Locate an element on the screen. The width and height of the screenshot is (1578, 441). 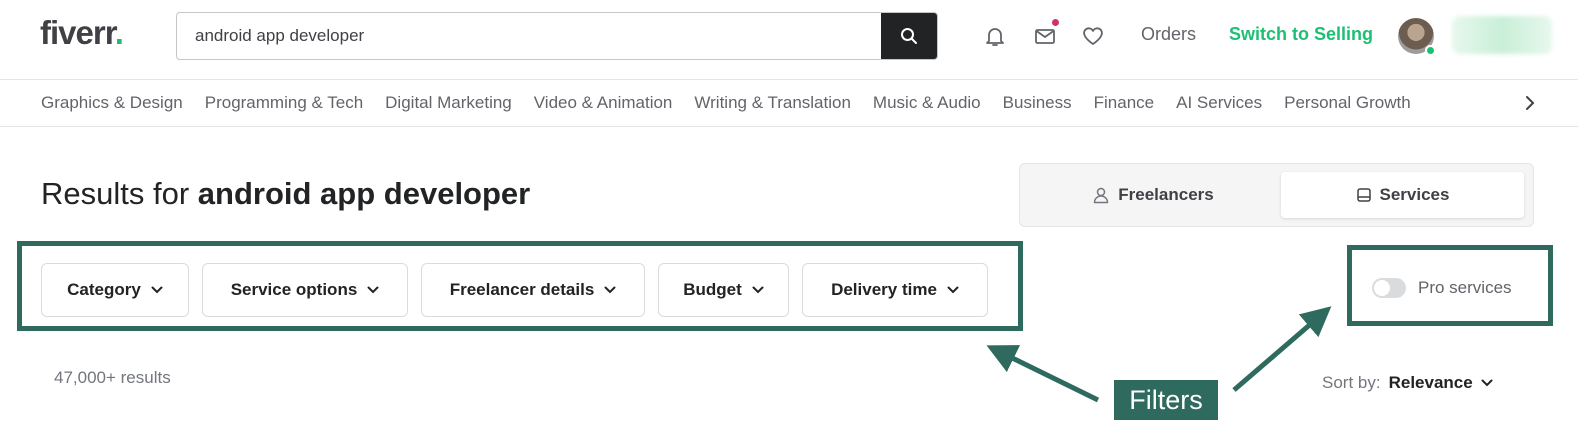
filters-annotation-label: Filters is located at coordinates (1166, 400).